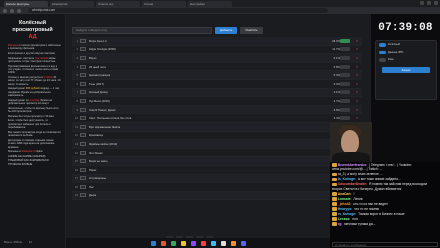  I want to click on search-input: Найдите и введите игру, so click(142, 30).